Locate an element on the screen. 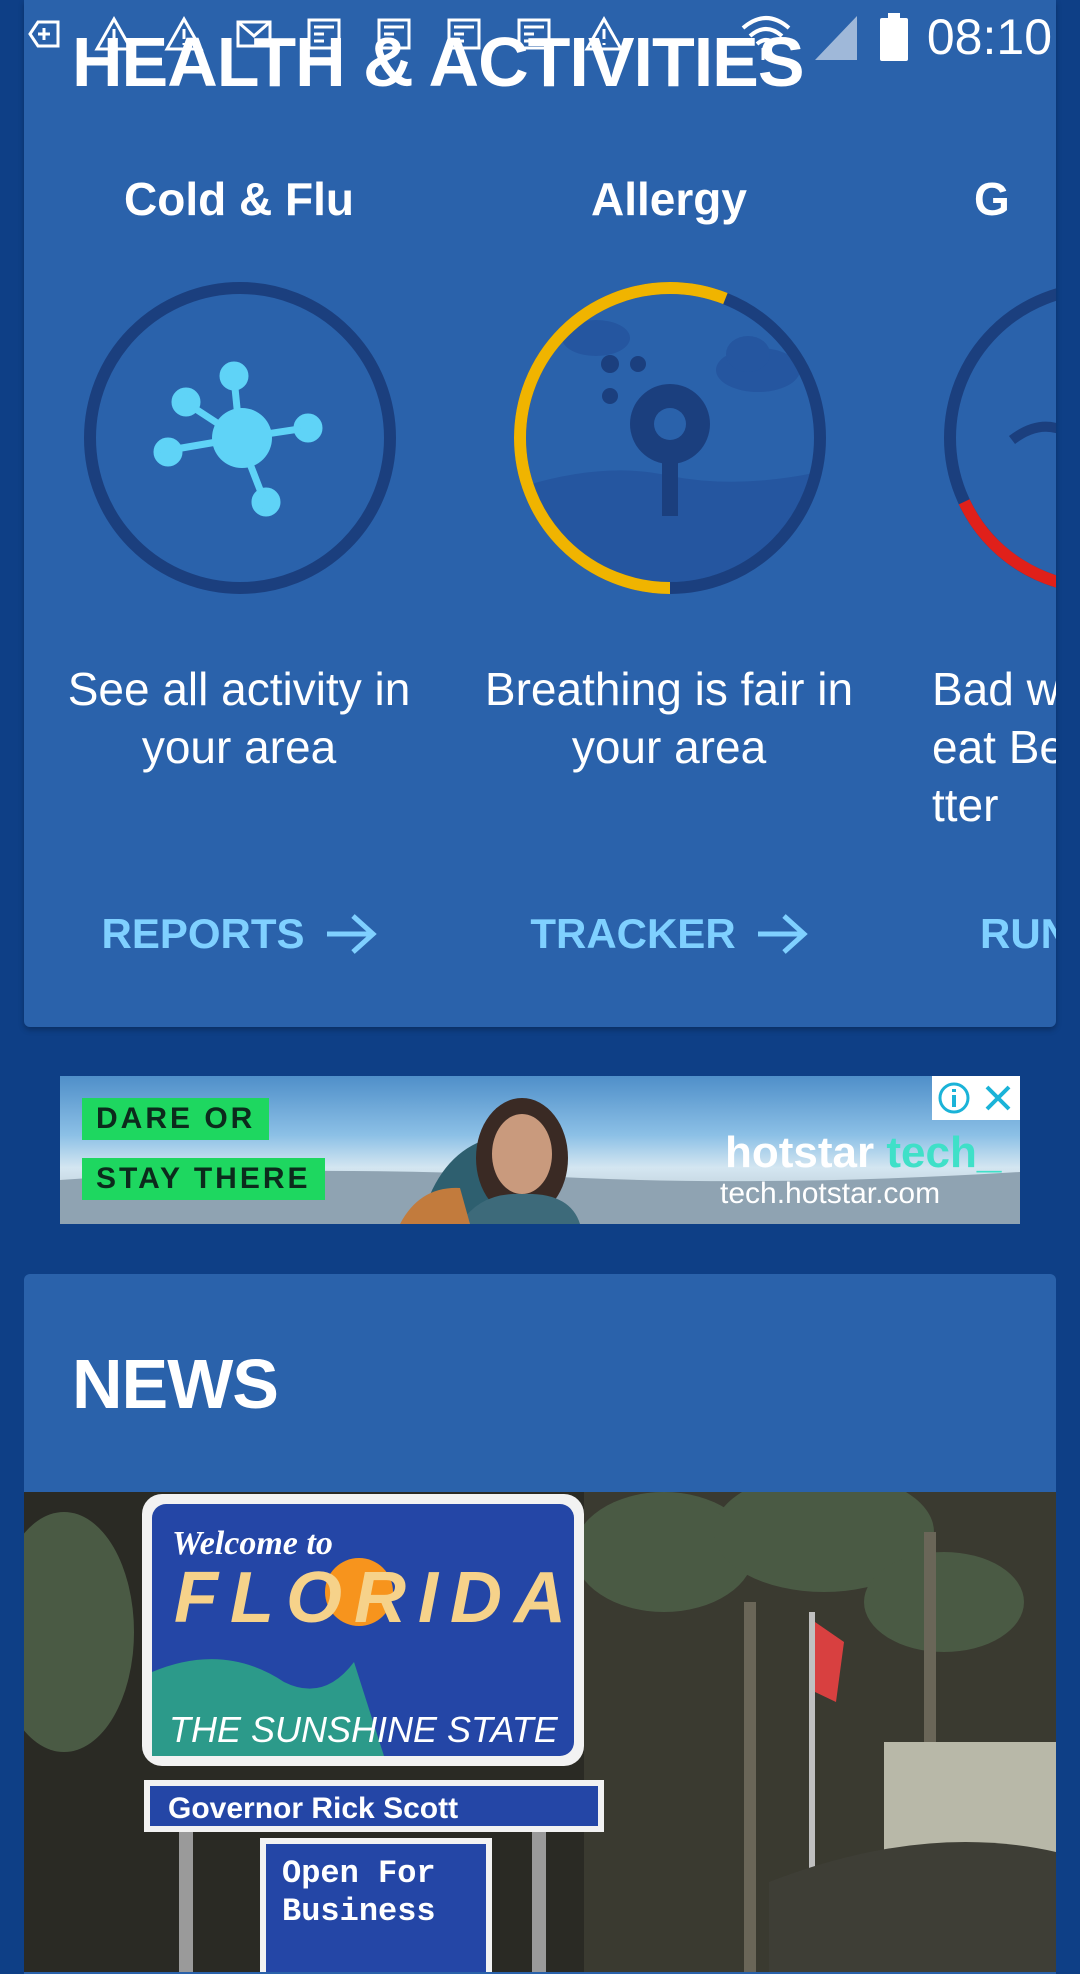 The width and height of the screenshot is (1080, 1974). ad-brand-suffix: tech_ is located at coordinates (944, 1152).